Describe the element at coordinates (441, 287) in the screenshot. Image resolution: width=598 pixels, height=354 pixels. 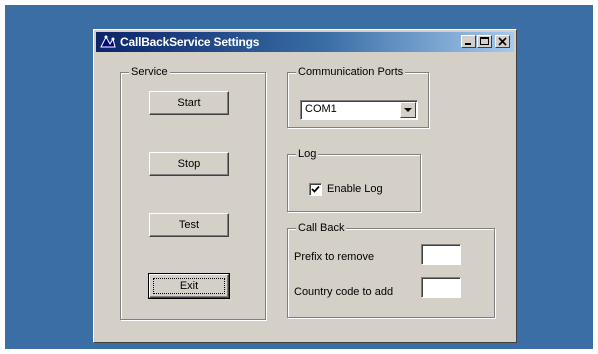
I see `country-code-input` at that location.